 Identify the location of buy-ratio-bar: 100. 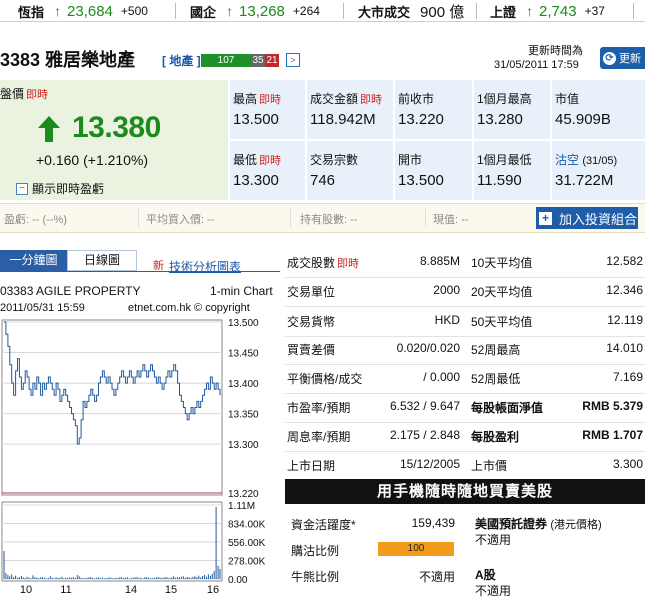
(416, 549).